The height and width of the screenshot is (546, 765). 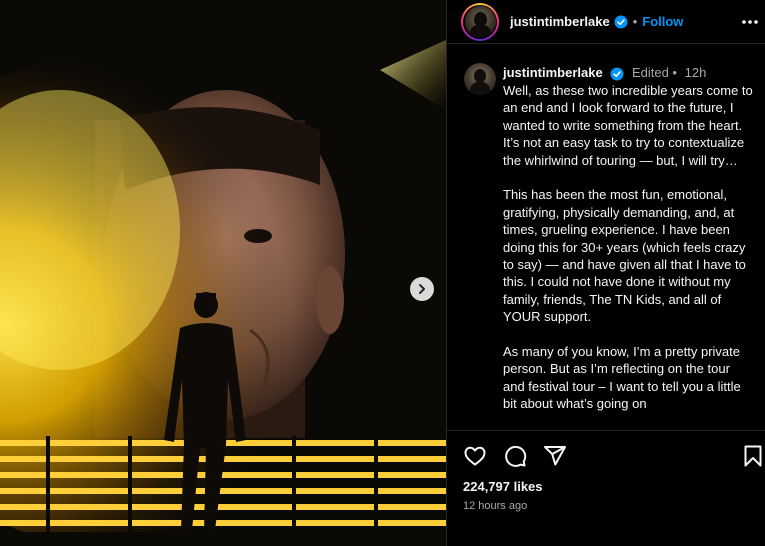 What do you see at coordinates (476, 457) in the screenshot?
I see `heart-icon` at bounding box center [476, 457].